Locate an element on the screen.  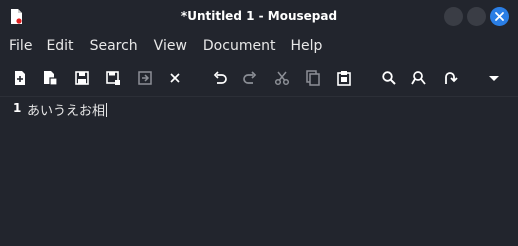
paste-button is located at coordinates (344, 78).